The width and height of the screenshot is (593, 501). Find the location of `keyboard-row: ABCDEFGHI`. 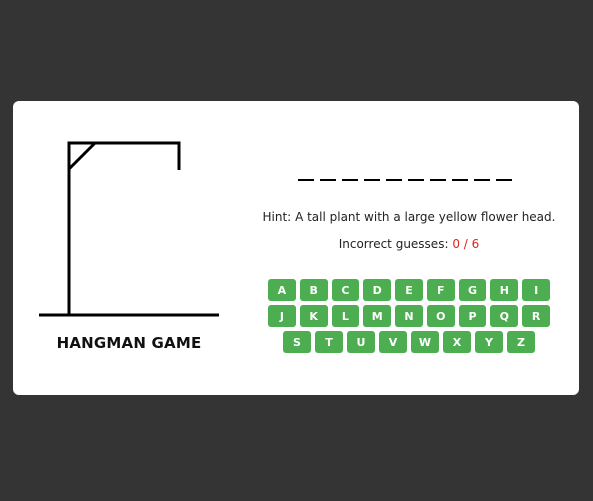

keyboard-row: ABCDEFGHI is located at coordinates (409, 290).